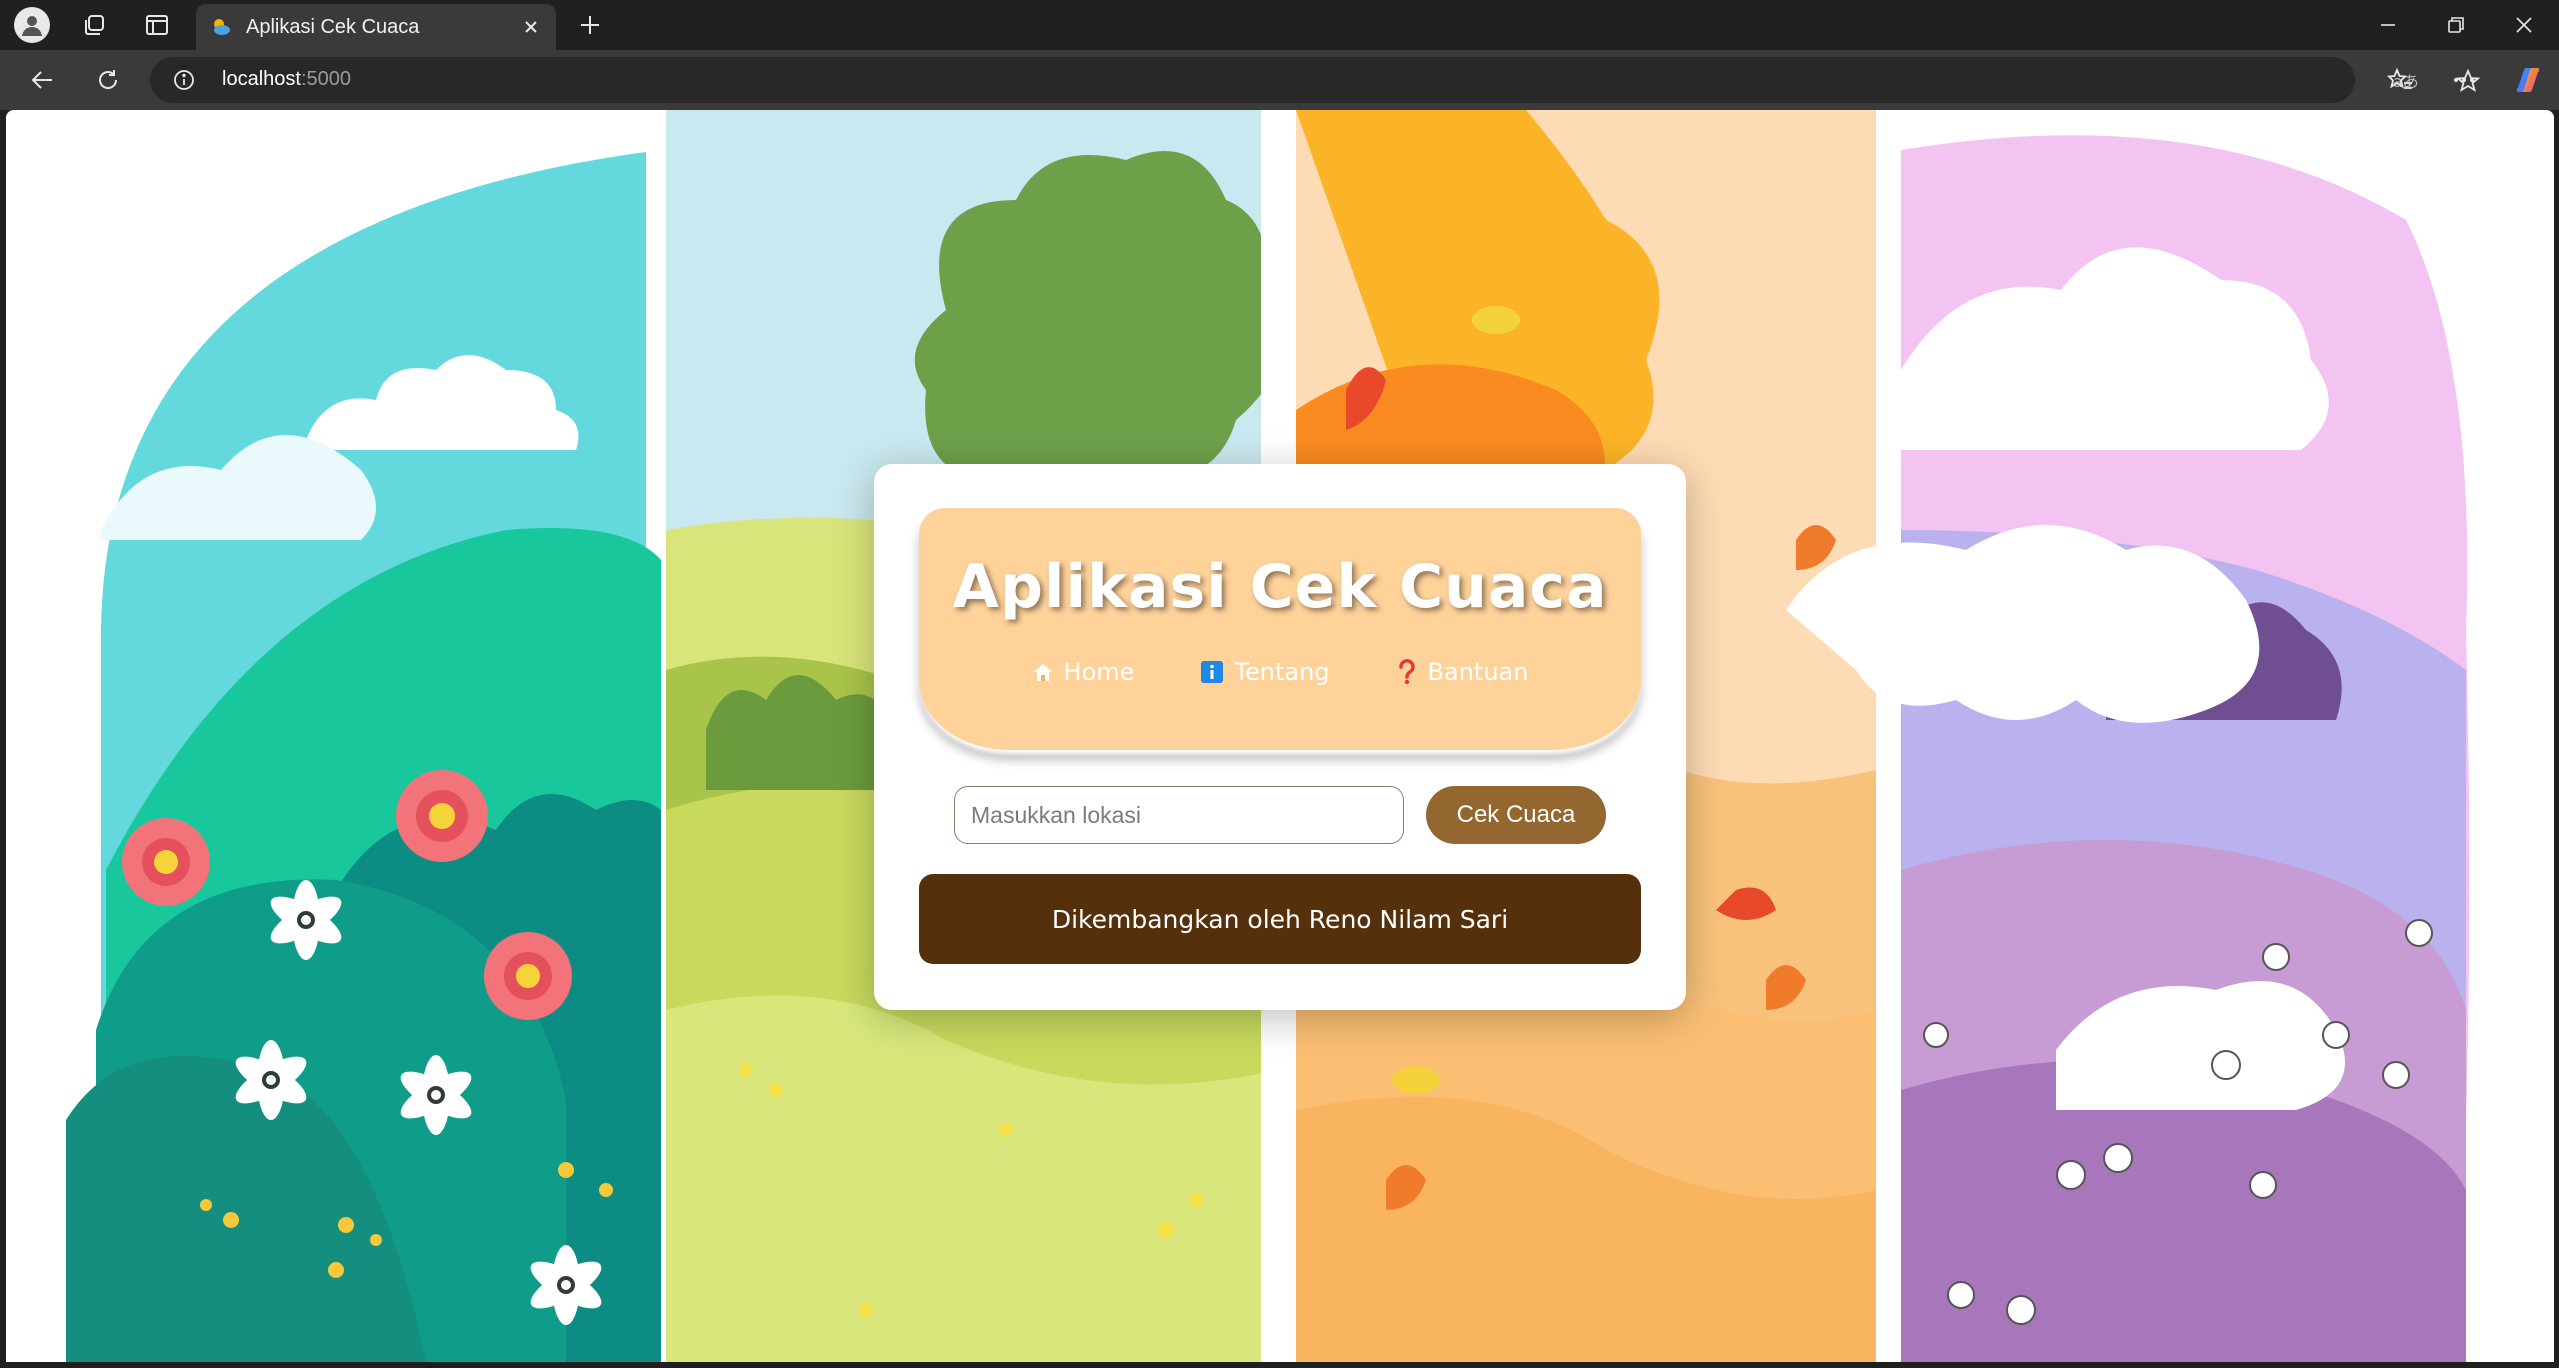  What do you see at coordinates (221, 27) in the screenshot?
I see `weather-favicon-icon` at bounding box center [221, 27].